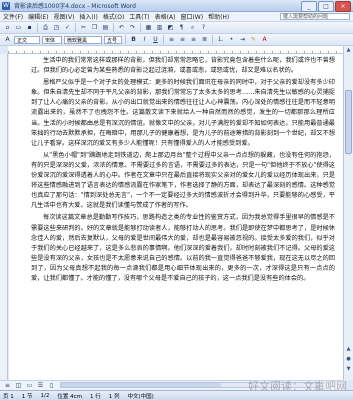 The height and width of the screenshot is (400, 353). What do you see at coordinates (348, 213) in the screenshot?
I see `vertical-scrollbar: ▲ ▲ ● ▼` at bounding box center [348, 213].